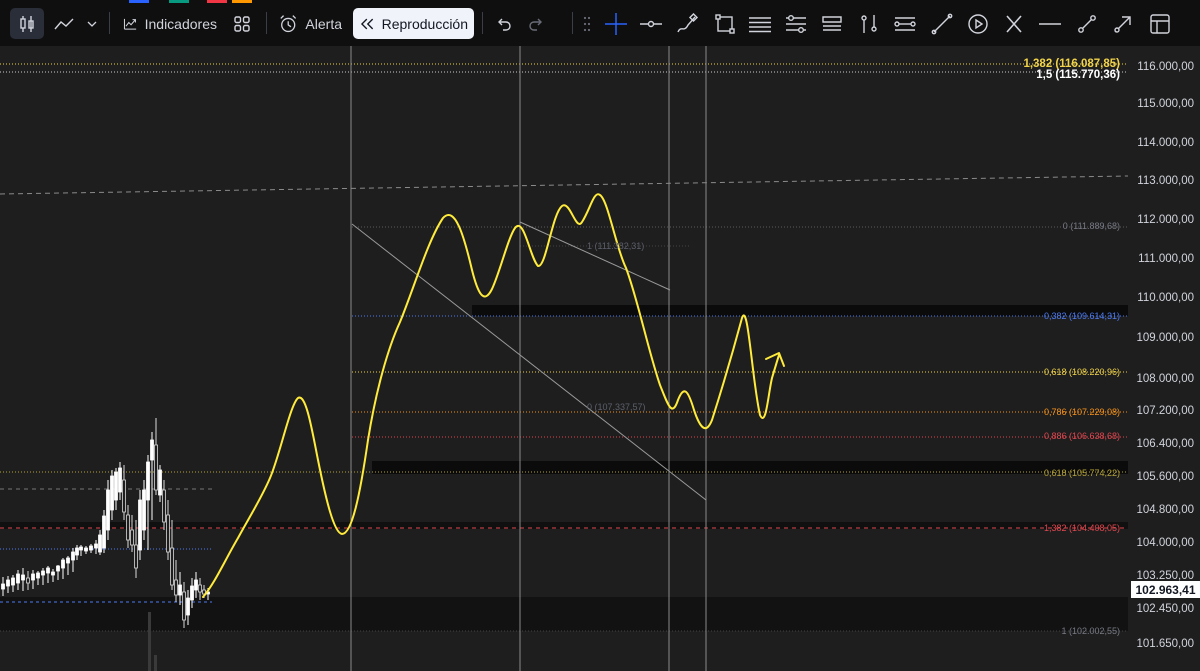  What do you see at coordinates (288, 23) in the screenshot?
I see `alarm-clock-icon` at bounding box center [288, 23].